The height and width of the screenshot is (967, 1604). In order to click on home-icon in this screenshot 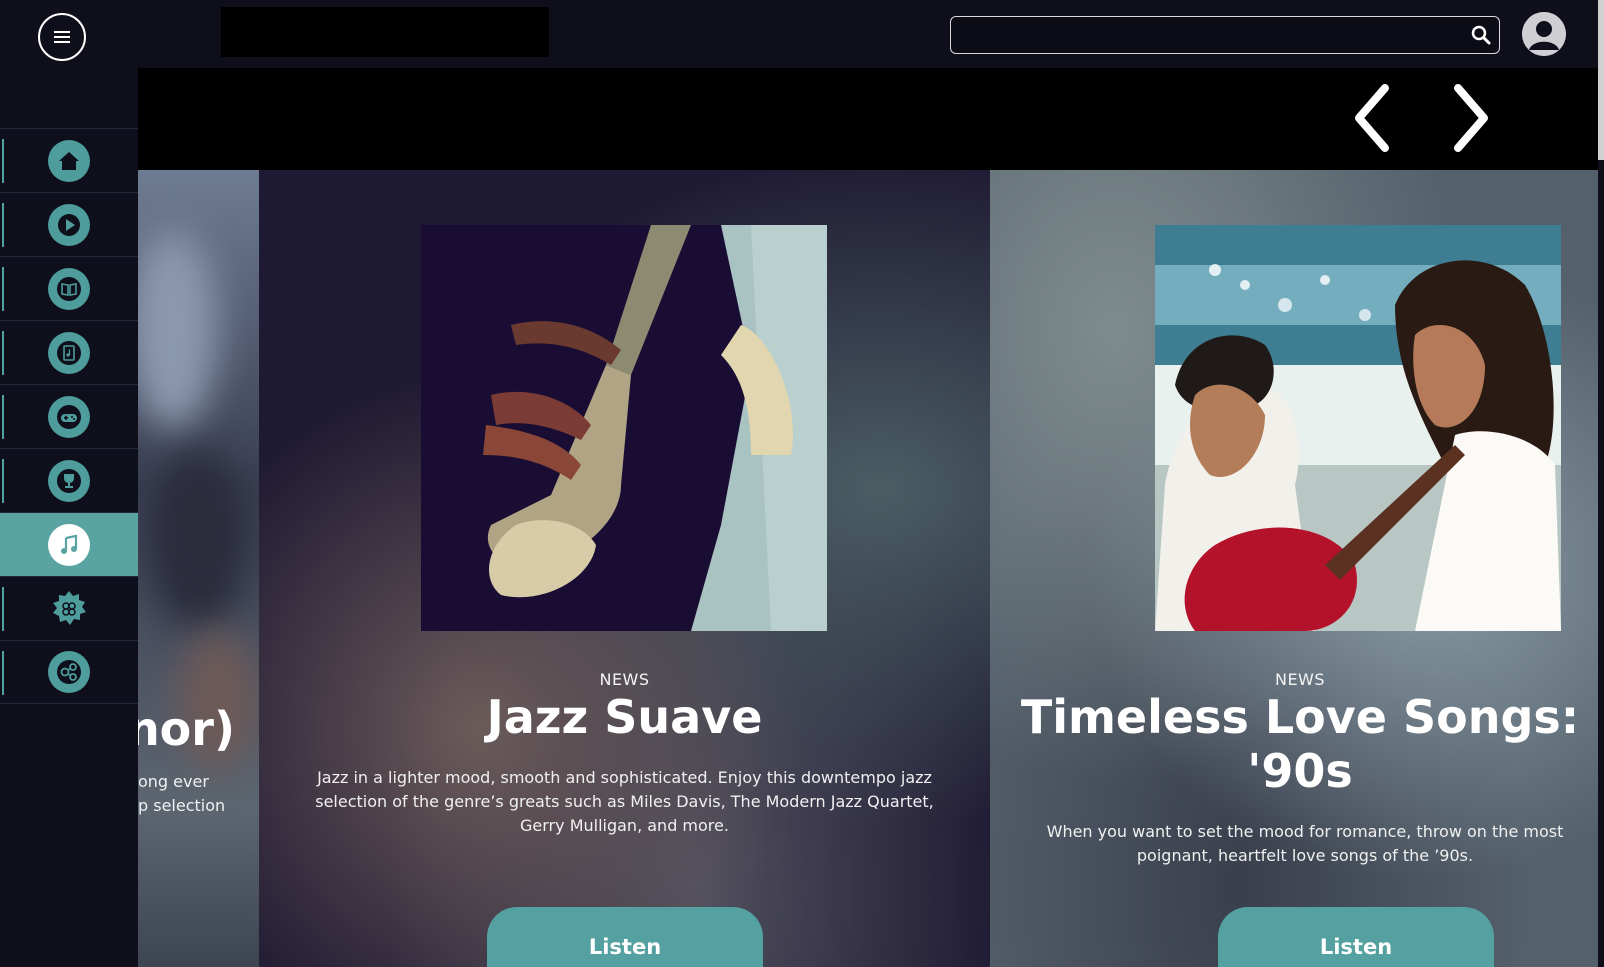, I will do `click(69, 160)`.